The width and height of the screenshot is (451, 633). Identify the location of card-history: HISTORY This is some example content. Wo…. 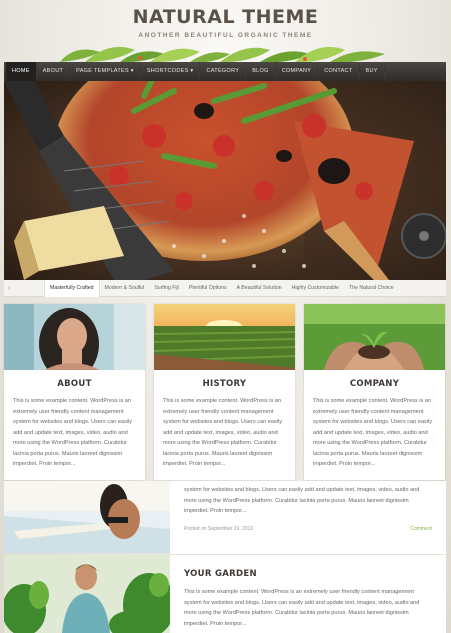
(224, 392).